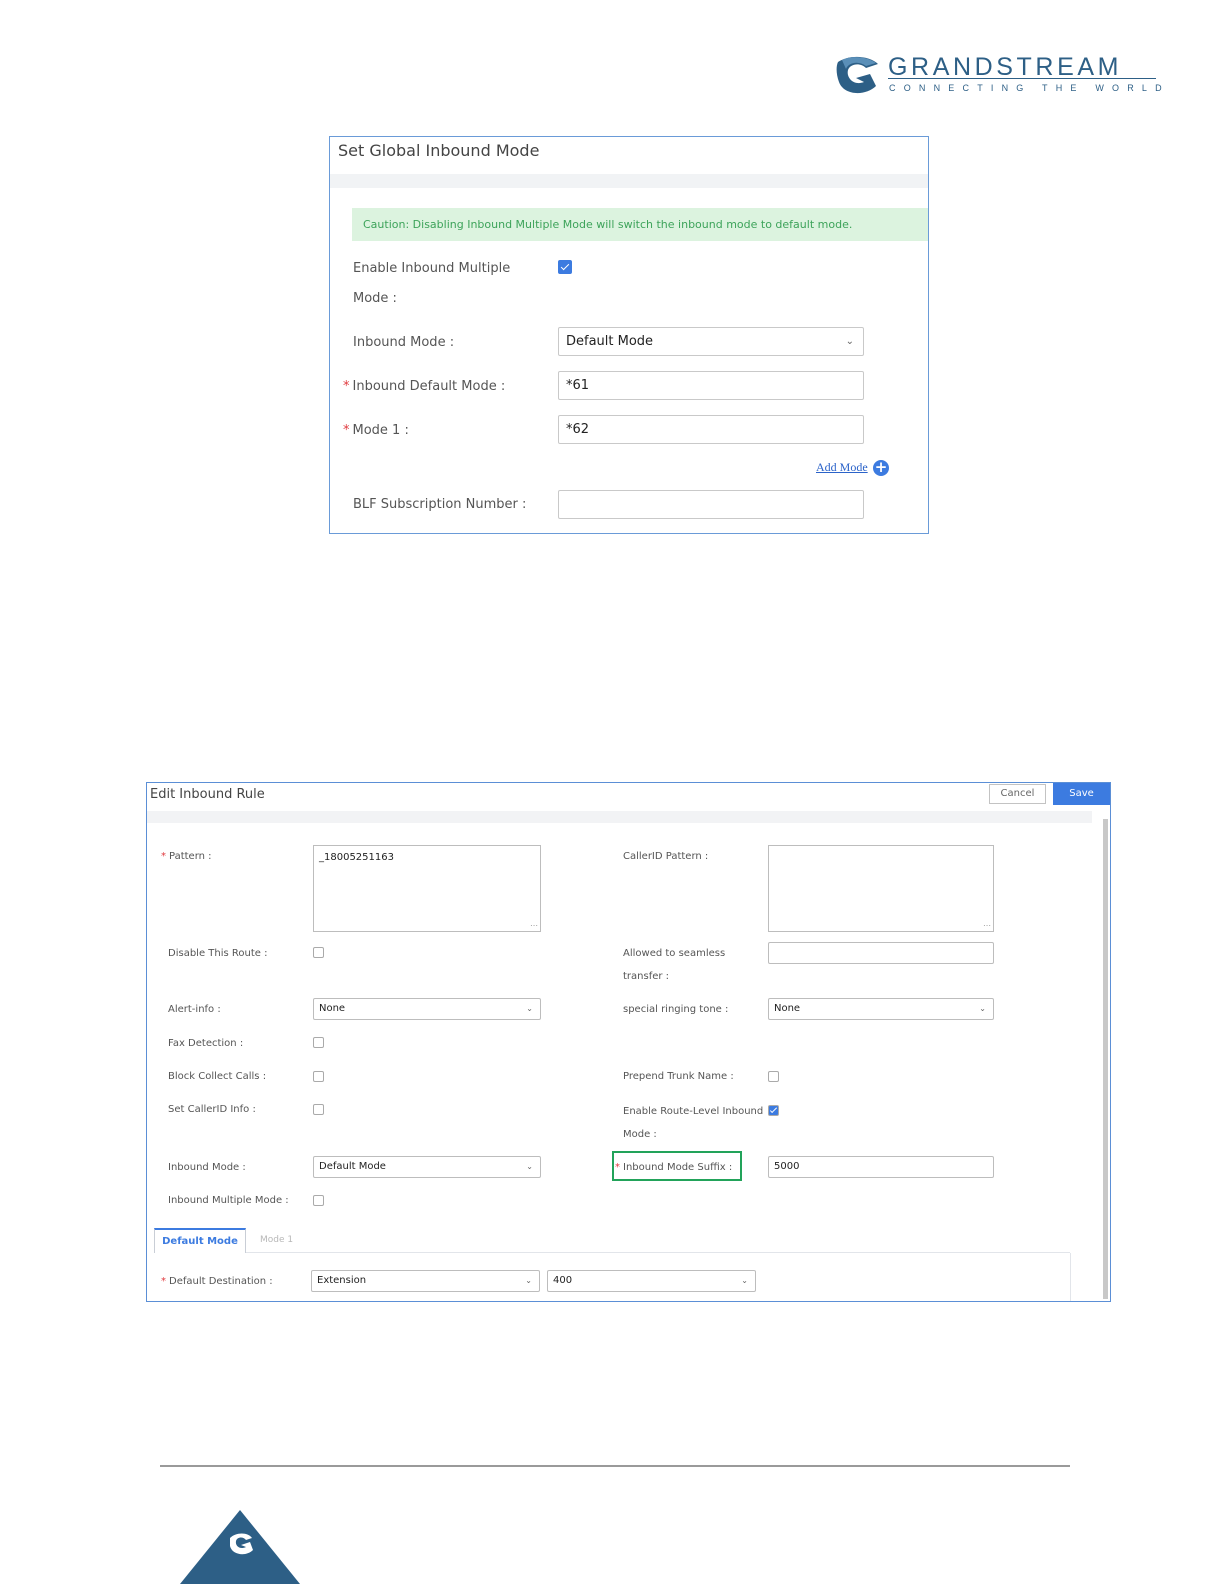  What do you see at coordinates (432, 268) in the screenshot?
I see `enable-multiple-mode-label: Enable Inbound Multiple` at bounding box center [432, 268].